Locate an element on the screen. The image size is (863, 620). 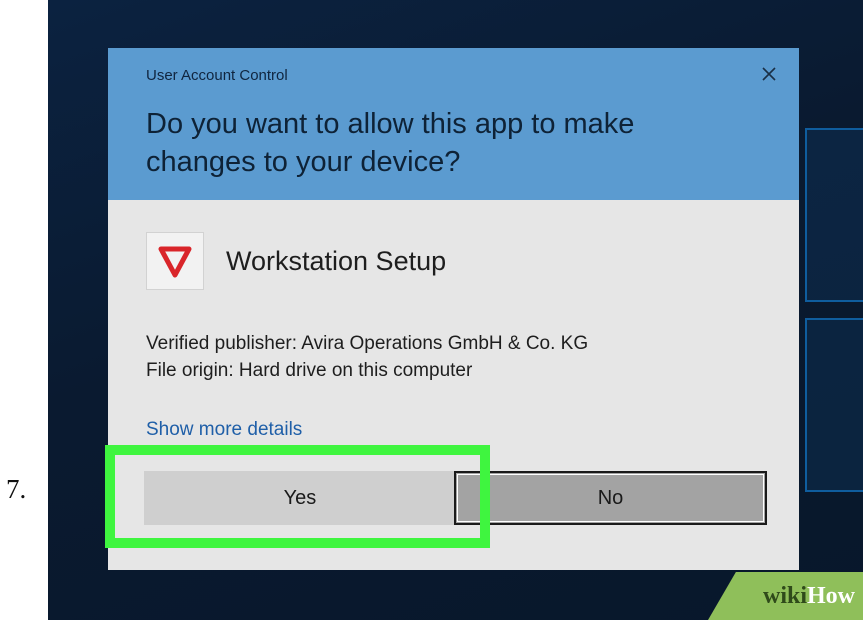
watermark-wiki: wiki is located at coordinates (784, 595).